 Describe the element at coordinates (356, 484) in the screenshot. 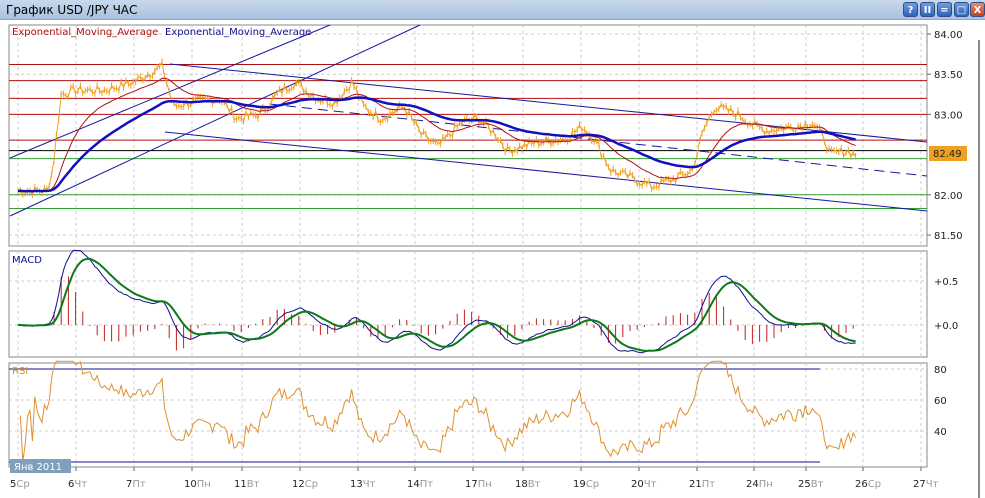

I see `x-tick-day: 13` at that location.